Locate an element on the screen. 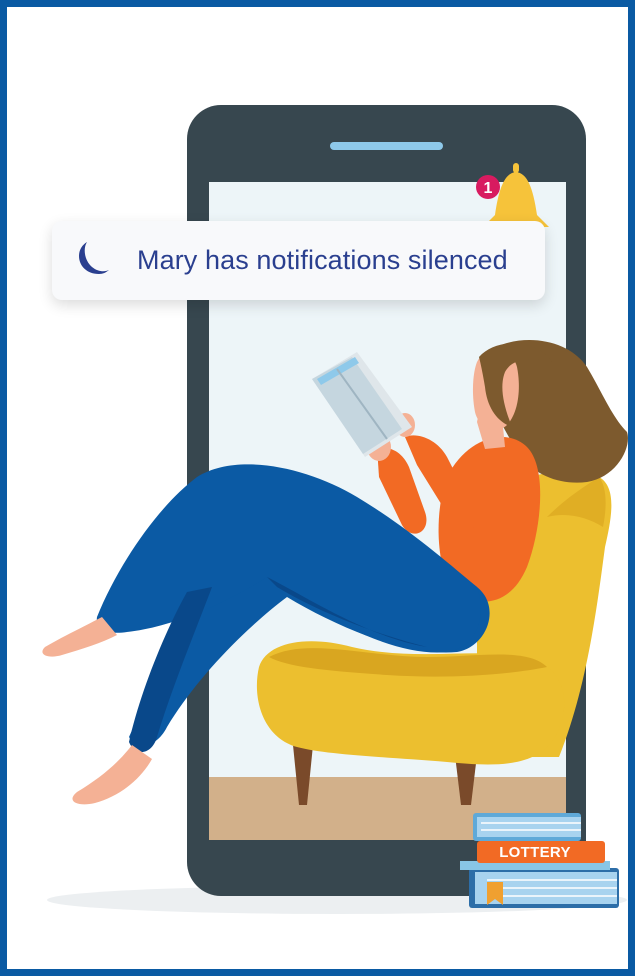 This screenshot has width=635, height=976. stacked-books-illustration: LOTTERY is located at coordinates (539, 860).